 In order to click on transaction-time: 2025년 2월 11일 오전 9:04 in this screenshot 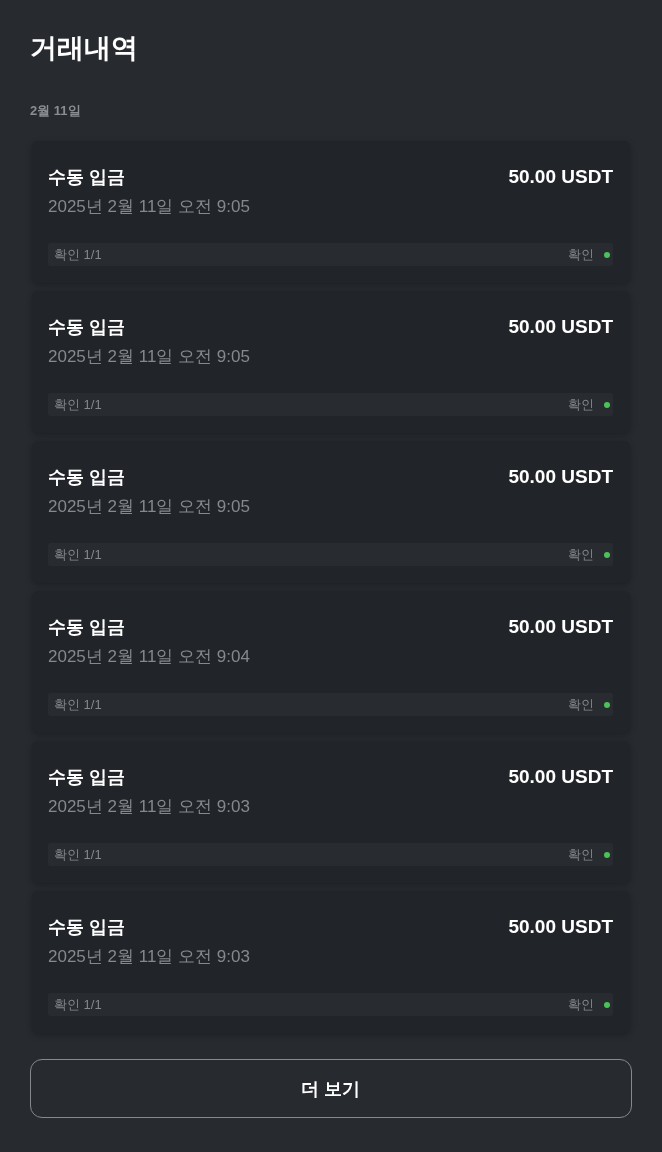, I will do `click(149, 657)`.